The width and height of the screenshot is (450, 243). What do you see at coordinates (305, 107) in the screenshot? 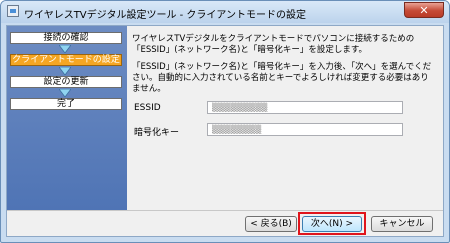
I see `essid-input: ▒▒▒▒▒▒▒▒▒` at bounding box center [305, 107].